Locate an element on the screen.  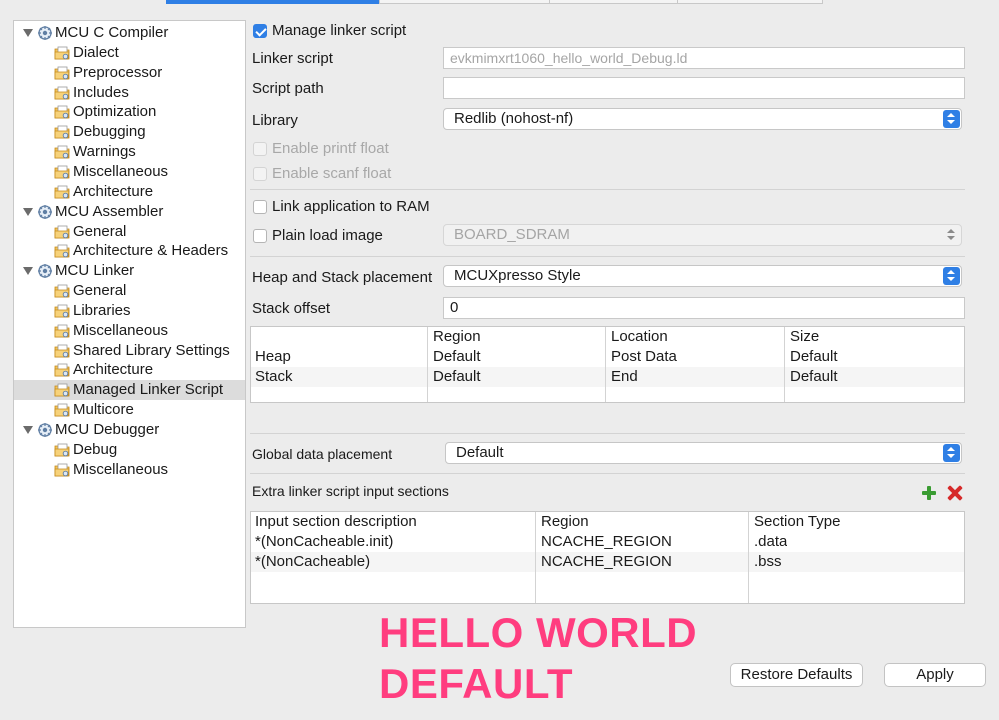
plain-load-image-checkbox is located at coordinates (260, 236).